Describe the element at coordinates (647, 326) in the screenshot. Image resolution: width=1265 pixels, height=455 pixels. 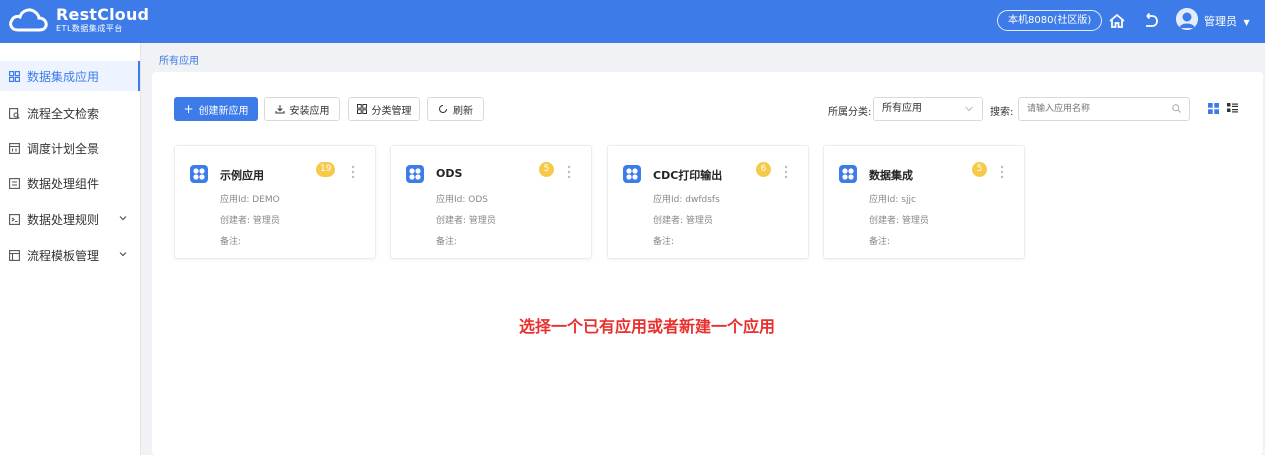
I see `hint-text: 选择一个已有应用或者新建一个应用` at that location.